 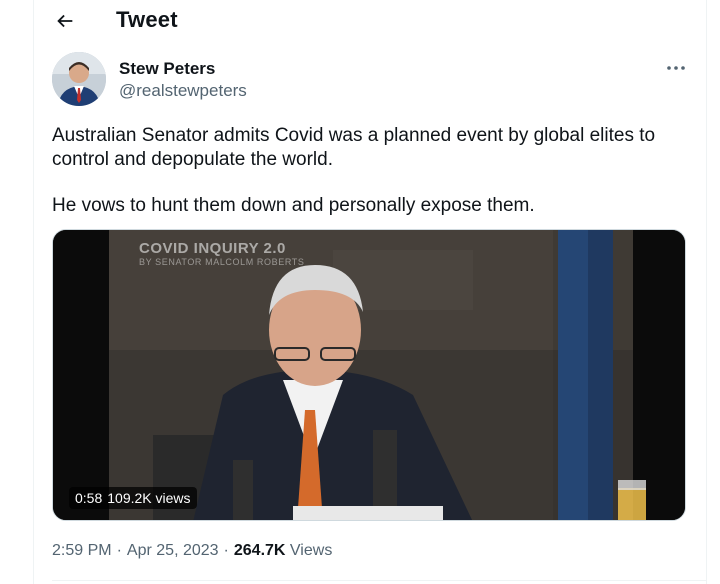 What do you see at coordinates (311, 550) in the screenshot?
I see `views-label: Views` at bounding box center [311, 550].